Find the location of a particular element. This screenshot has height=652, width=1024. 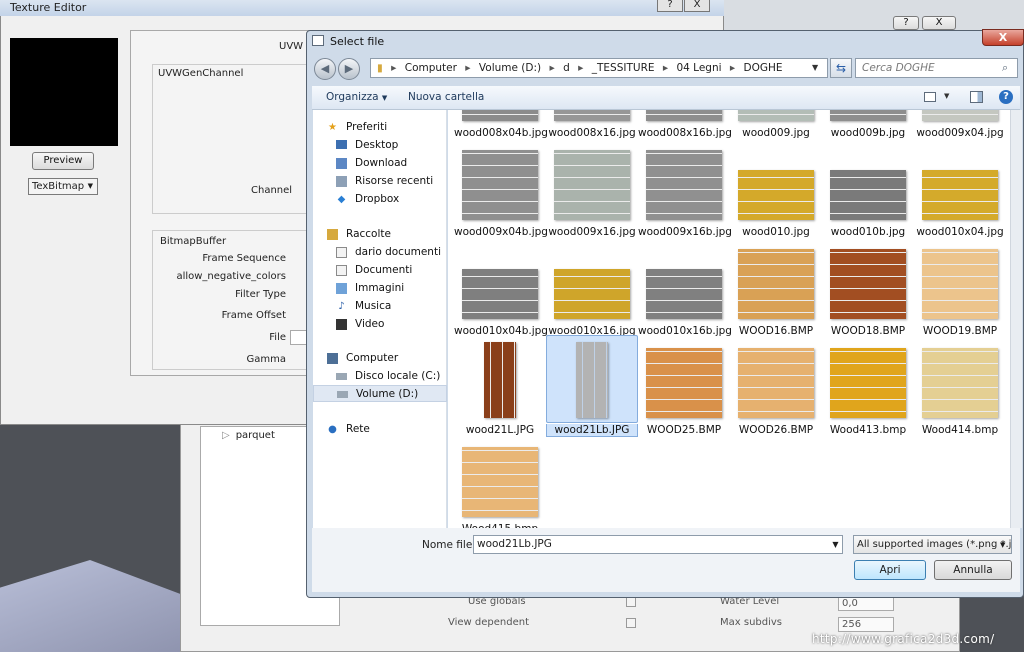

file-item: wood21Lb.JPG is located at coordinates (592, 386).